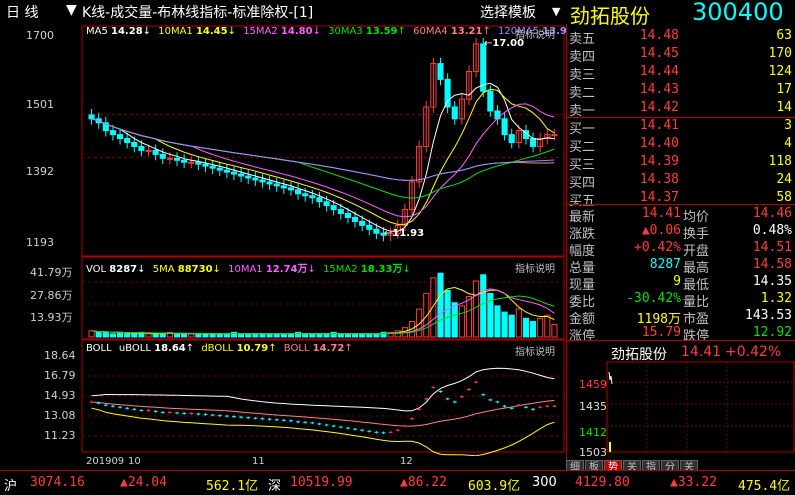  I want to click on sell-row: 卖五 14.48 63, so click(681, 37).